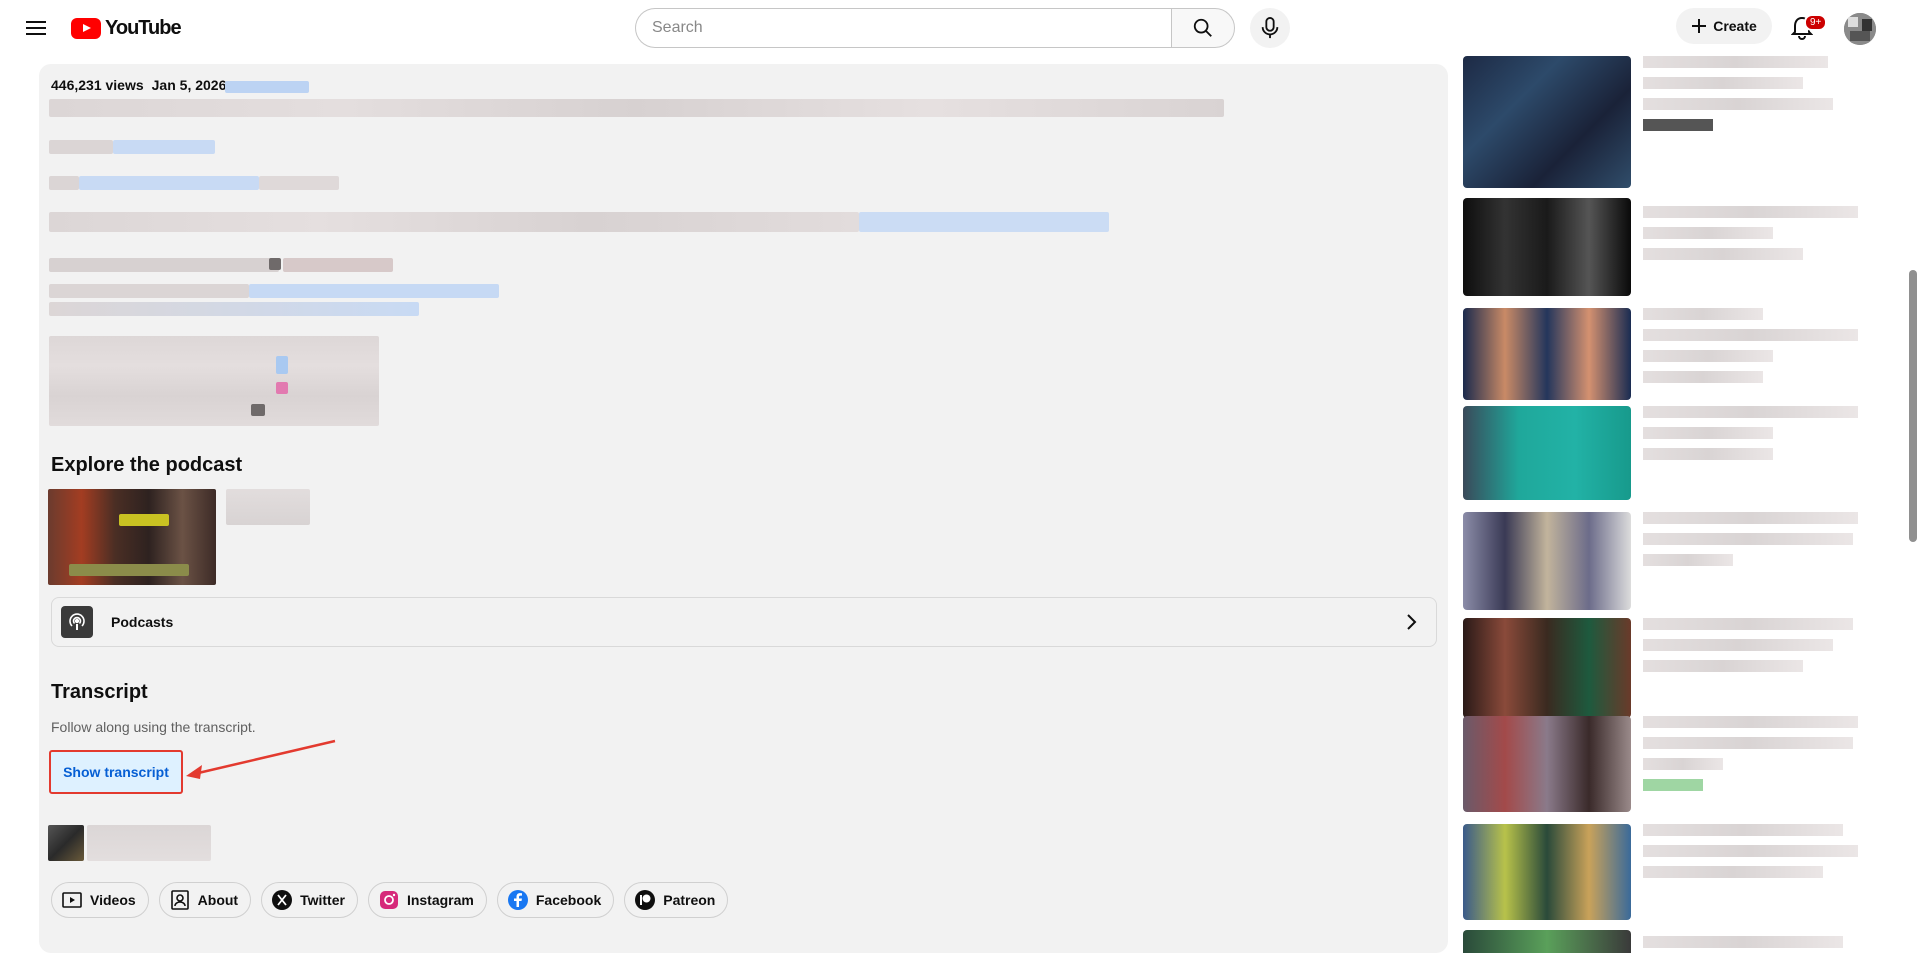 This screenshot has width=1920, height=953. What do you see at coordinates (153, 727) in the screenshot?
I see `transcript-subtitle: Follow along using the transcript.` at bounding box center [153, 727].